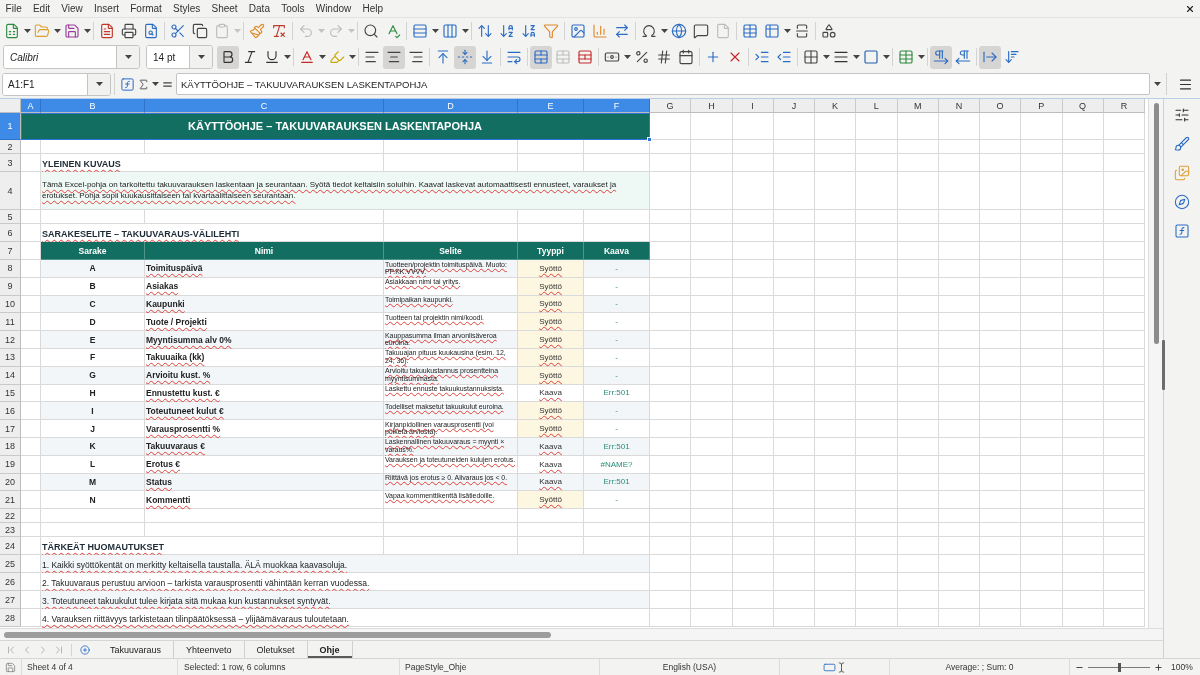  Describe the element at coordinates (10, 269) in the screenshot. I see `row-header: 8` at that location.